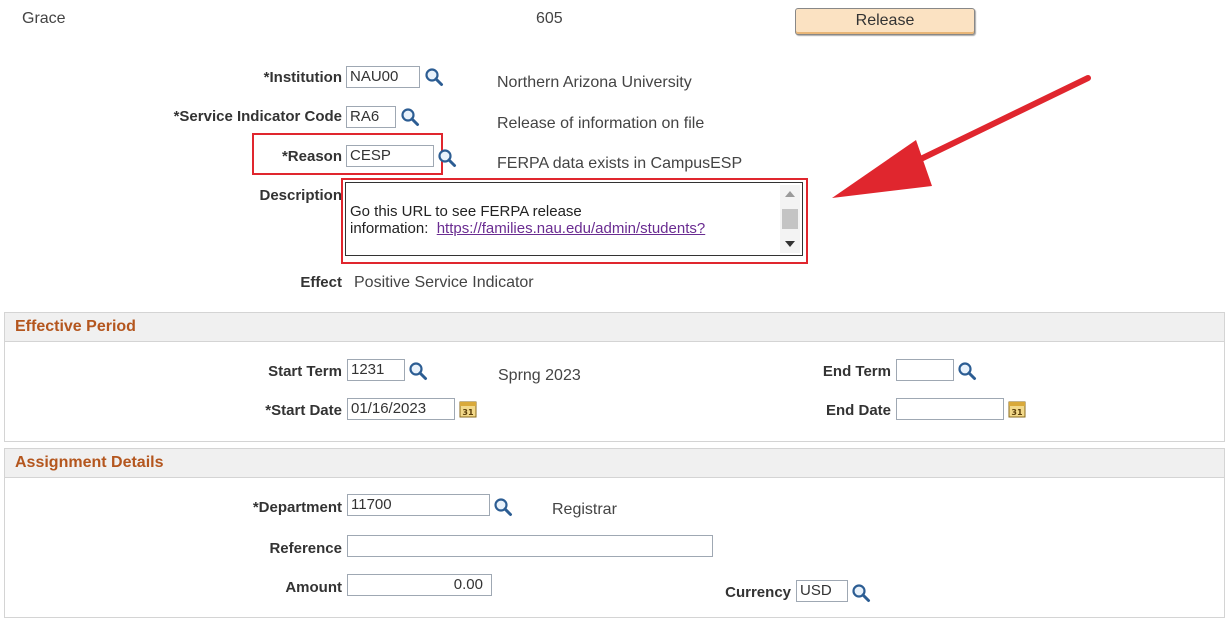 The image size is (1225, 618). What do you see at coordinates (302, 77) in the screenshot?
I see `institution-label: *Institution` at bounding box center [302, 77].